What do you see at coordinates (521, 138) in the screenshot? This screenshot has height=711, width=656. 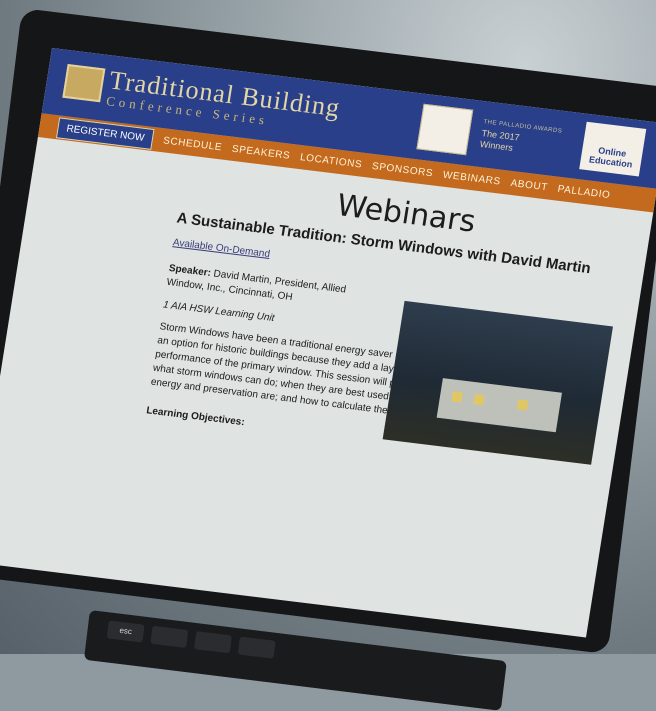 I see `award-promo: THE PALLADIO AWARDS The 2017 Winners` at bounding box center [521, 138].